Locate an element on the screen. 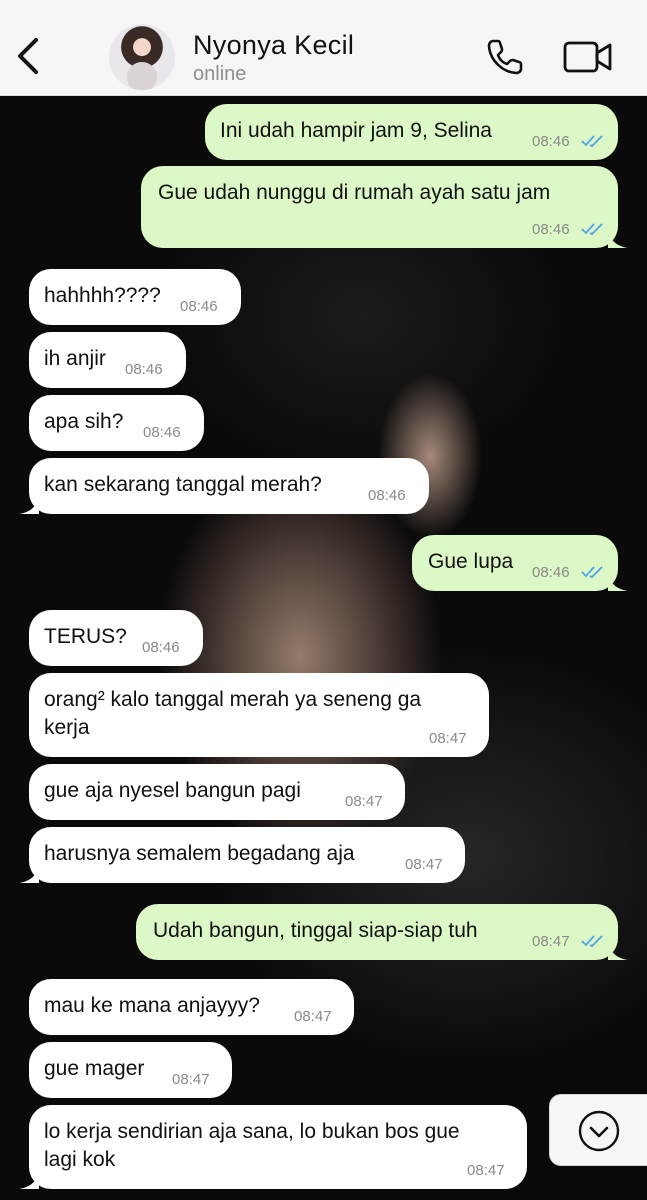 This screenshot has height=1200, width=647. message-text: hahhhh???? is located at coordinates (102, 295).